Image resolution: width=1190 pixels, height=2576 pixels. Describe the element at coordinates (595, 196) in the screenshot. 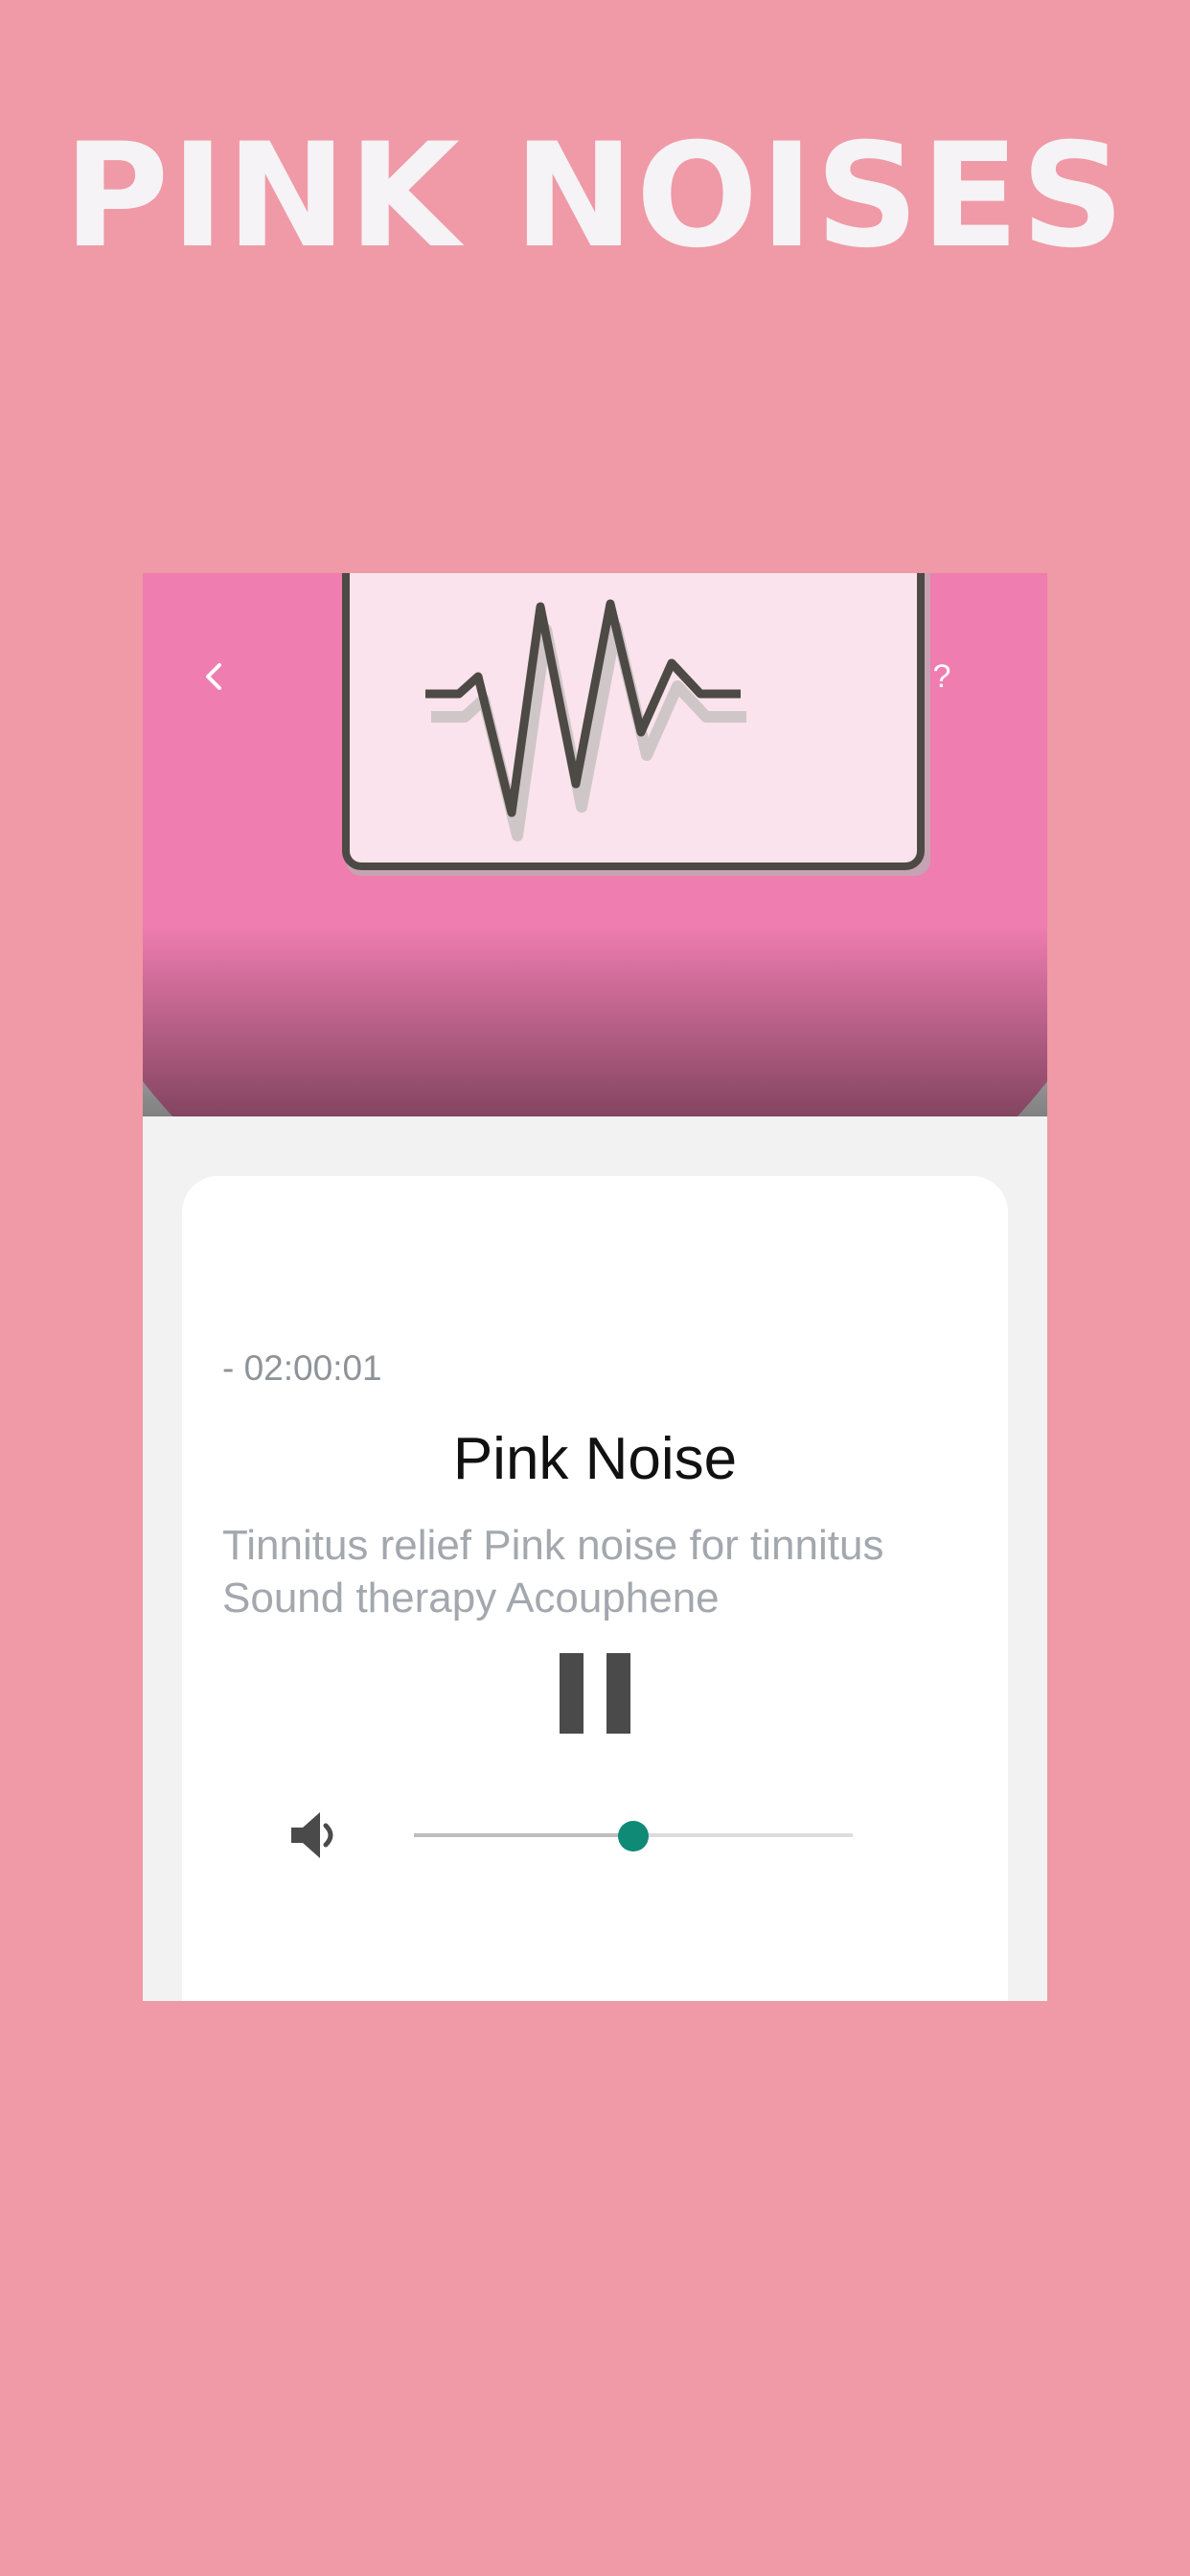

I see `promo-headline: PINK NOISES` at that location.